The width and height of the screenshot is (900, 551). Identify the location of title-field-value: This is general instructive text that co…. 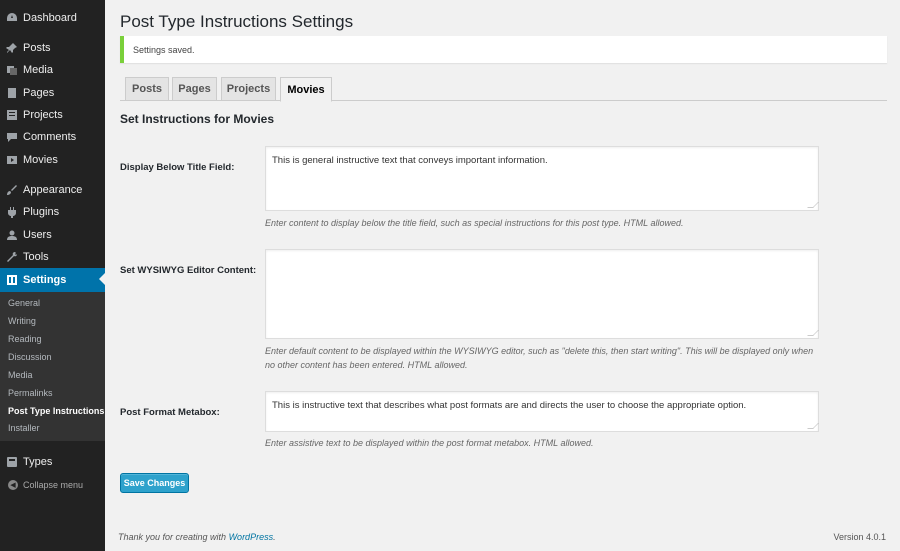
(410, 160).